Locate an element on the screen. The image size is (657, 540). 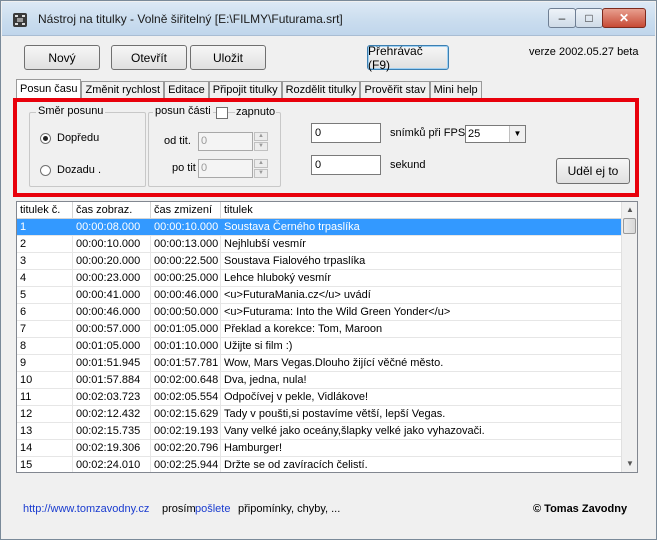
column-header-hide-time: čas zmizení is located at coordinates (186, 210).